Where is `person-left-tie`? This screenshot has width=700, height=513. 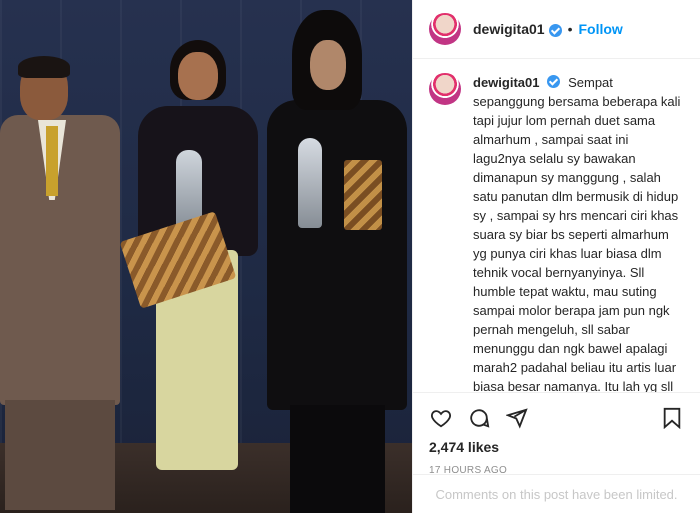
person-left-tie is located at coordinates (52, 161).